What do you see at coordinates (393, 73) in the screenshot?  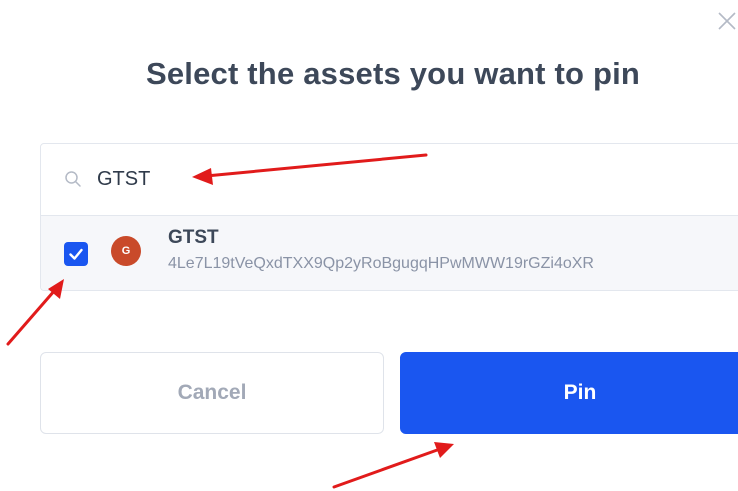 I see `dialog-title: Select the assets you want to pin` at bounding box center [393, 73].